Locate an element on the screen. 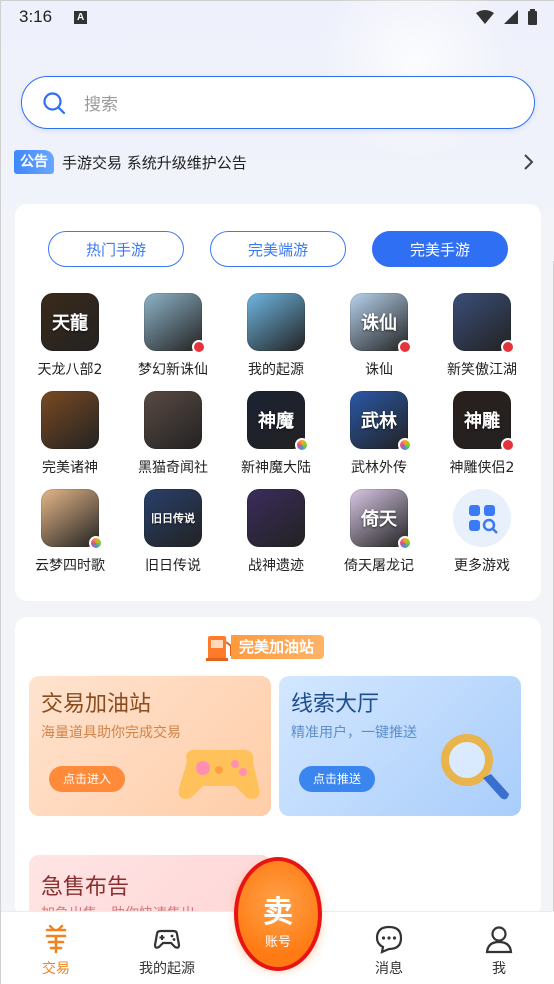  tabbar-label: 消息 is located at coordinates (389, 969).